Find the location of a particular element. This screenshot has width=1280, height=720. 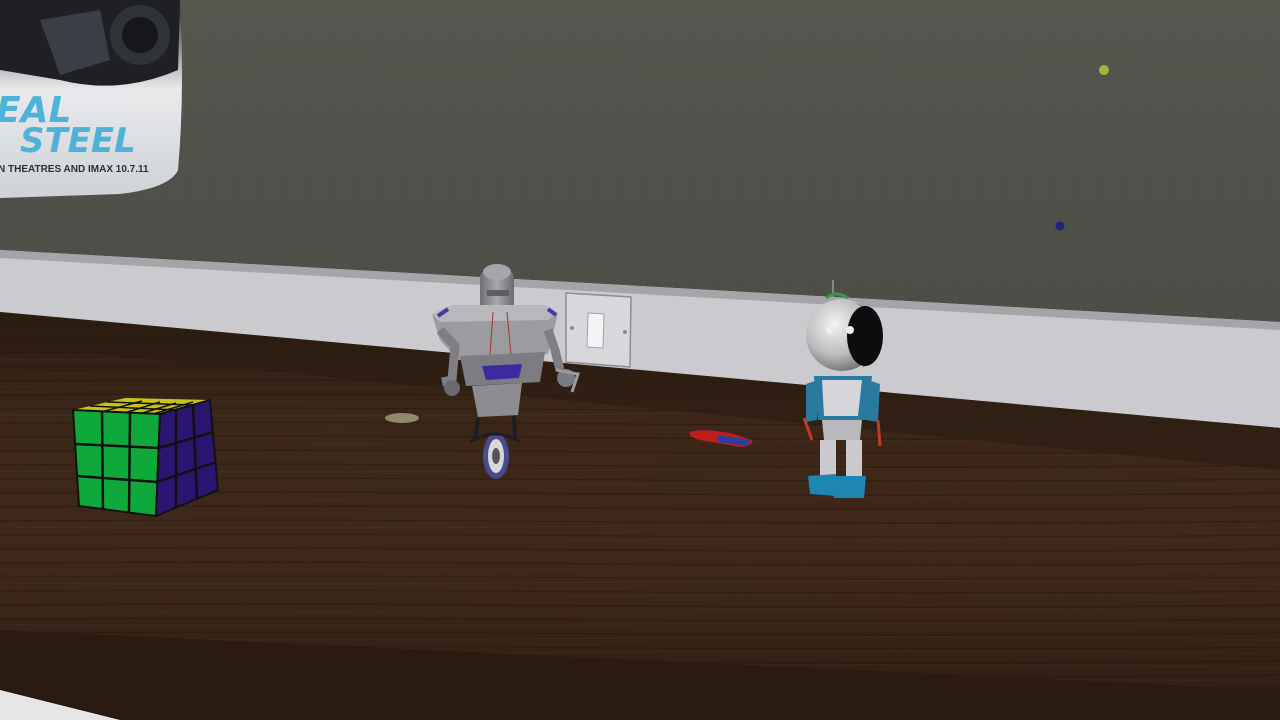

coin is located at coordinates (402, 418).